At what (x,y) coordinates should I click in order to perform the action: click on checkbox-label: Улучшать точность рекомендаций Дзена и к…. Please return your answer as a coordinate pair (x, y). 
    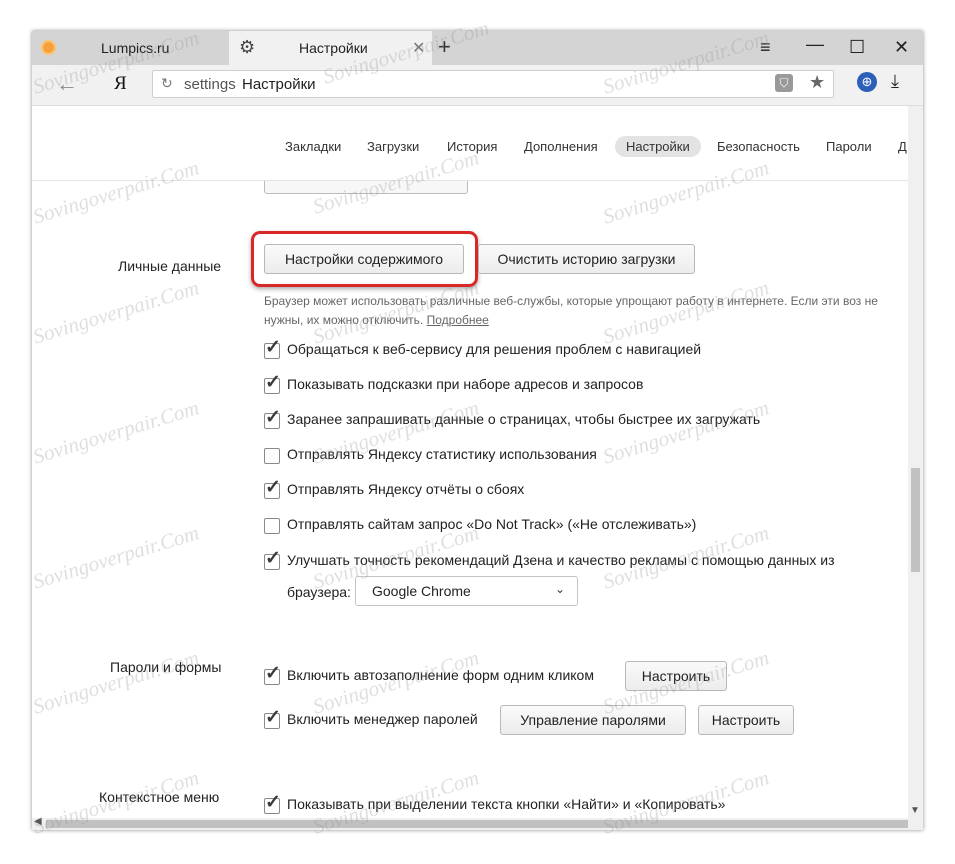
    Looking at the image, I should click on (561, 560).